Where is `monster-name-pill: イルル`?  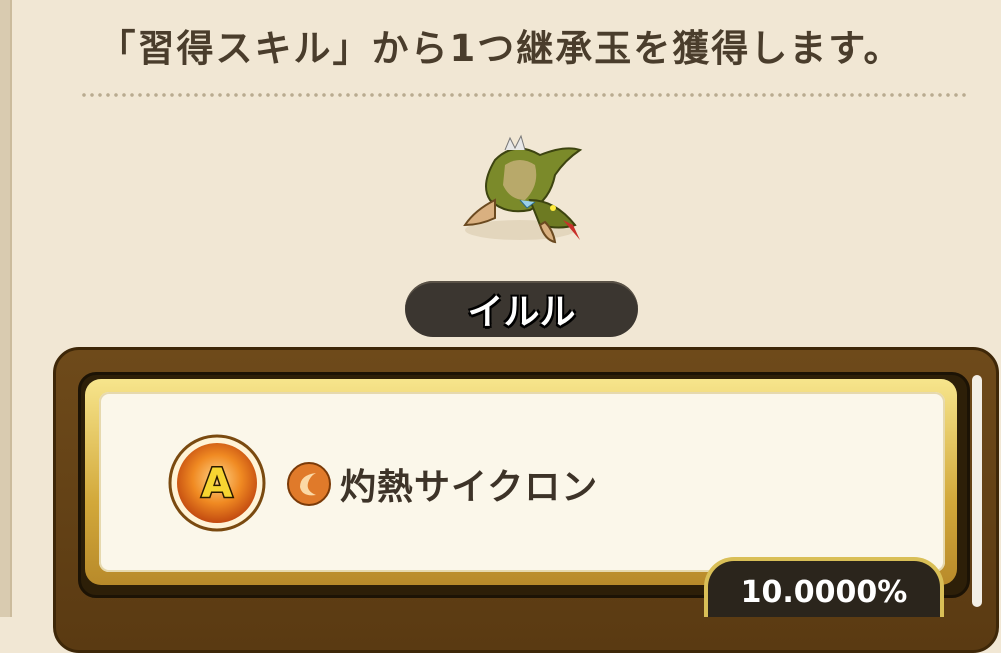 monster-name-pill: イルル is located at coordinates (521, 309).